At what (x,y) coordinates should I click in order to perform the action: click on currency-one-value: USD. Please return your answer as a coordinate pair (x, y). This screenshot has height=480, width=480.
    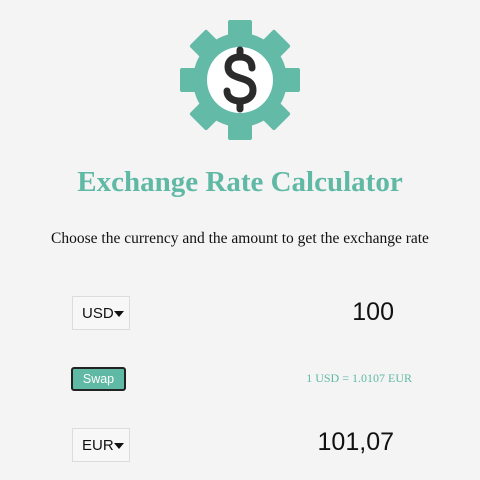
    Looking at the image, I should click on (98, 313).